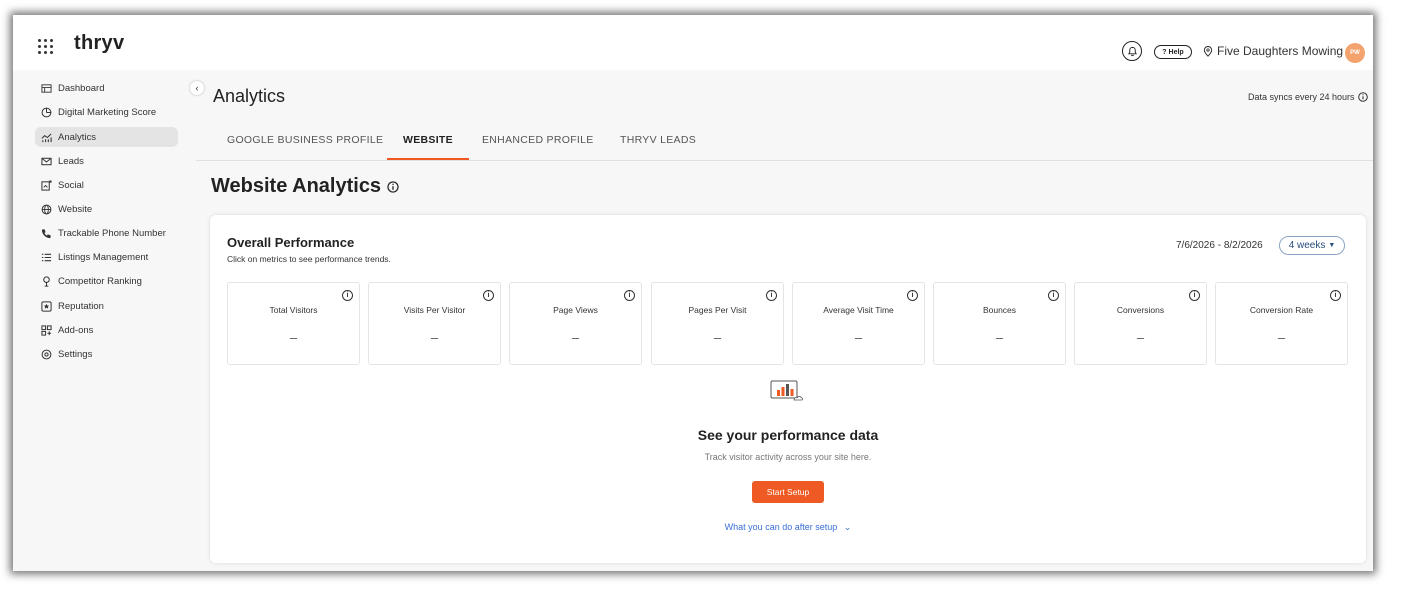 The image size is (1402, 596). Describe the element at coordinates (1173, 52) in the screenshot. I see `help-button: ? Help` at that location.